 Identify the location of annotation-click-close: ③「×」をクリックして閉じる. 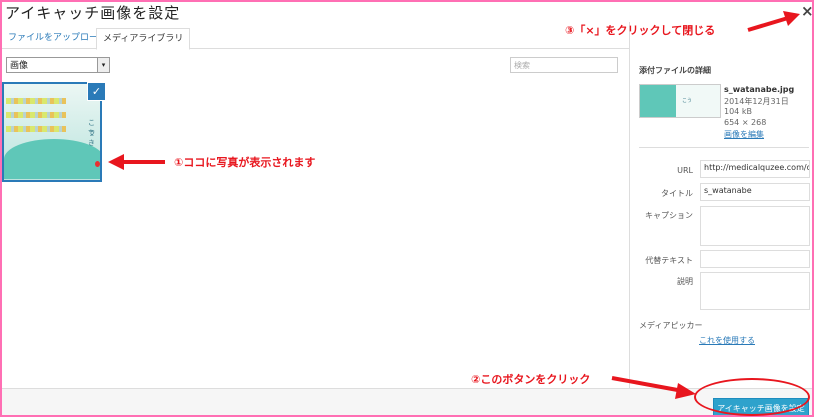
(640, 30).